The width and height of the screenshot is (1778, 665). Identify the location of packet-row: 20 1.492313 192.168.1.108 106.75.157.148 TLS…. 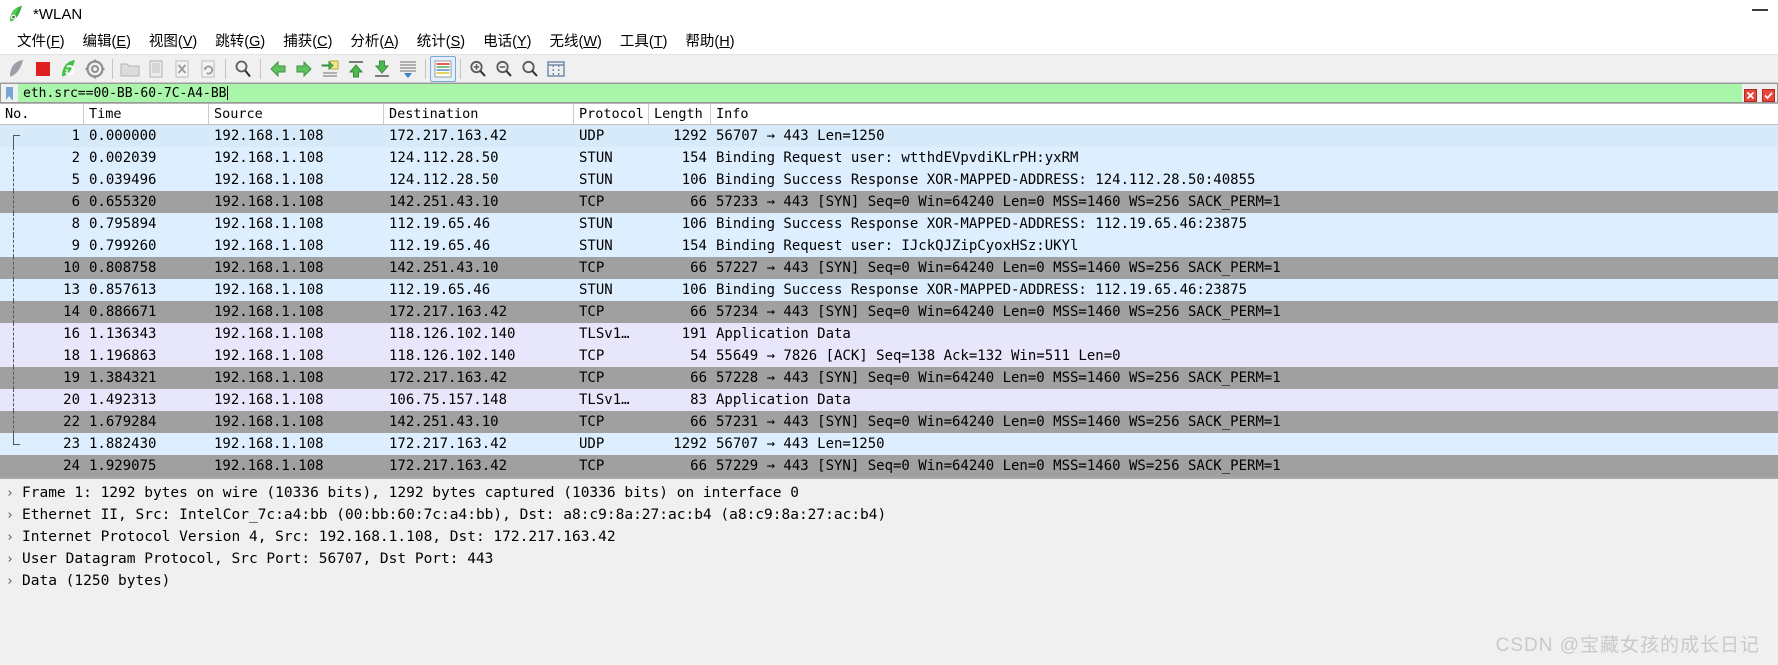
(889, 400).